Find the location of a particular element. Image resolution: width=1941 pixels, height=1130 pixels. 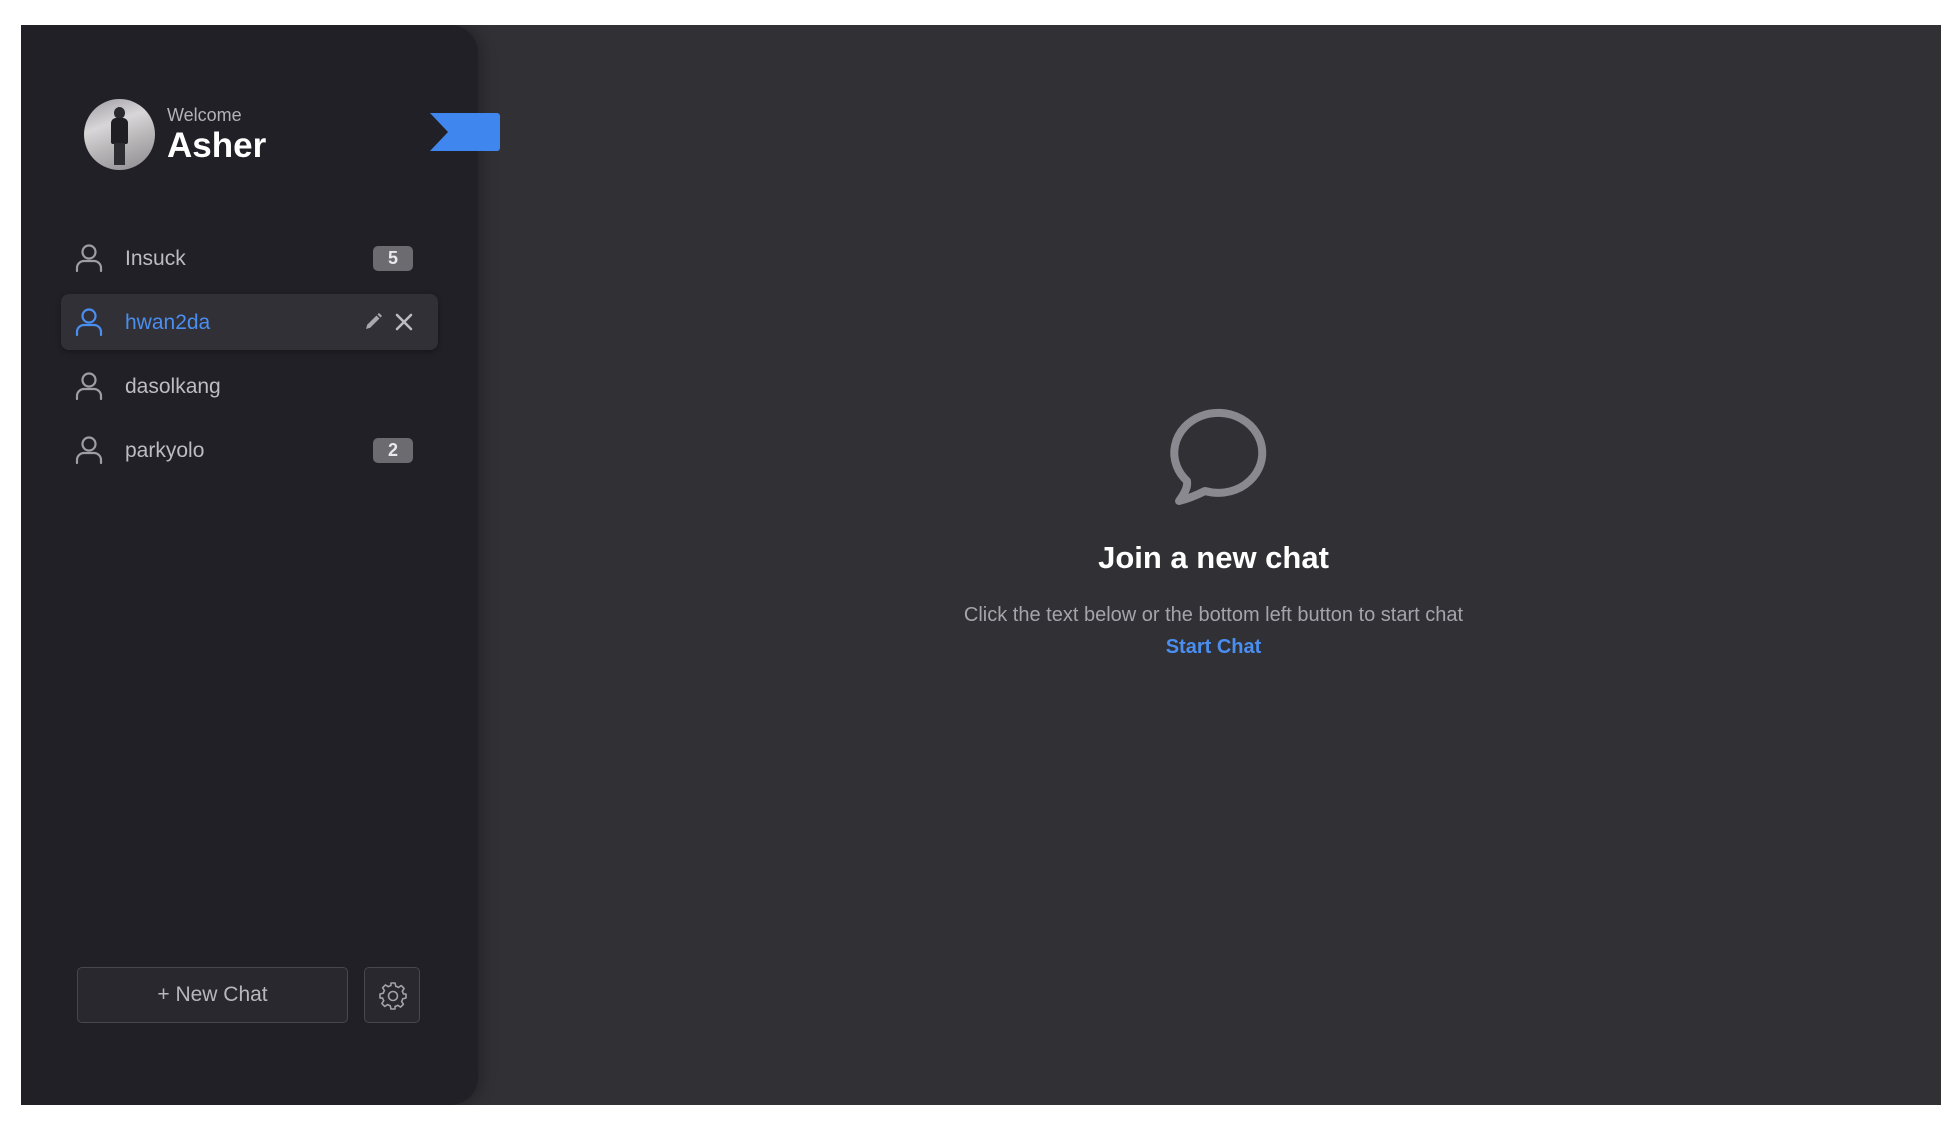

chat-item-insuck: Insuck 5 is located at coordinates (249, 258).